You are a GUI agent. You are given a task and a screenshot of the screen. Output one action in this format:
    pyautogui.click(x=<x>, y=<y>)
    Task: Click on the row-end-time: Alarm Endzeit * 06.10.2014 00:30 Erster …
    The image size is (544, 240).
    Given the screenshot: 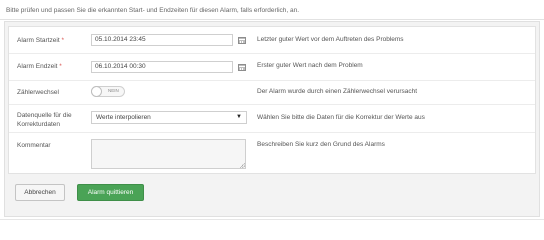 What is the action you would take?
    pyautogui.click(x=272, y=67)
    